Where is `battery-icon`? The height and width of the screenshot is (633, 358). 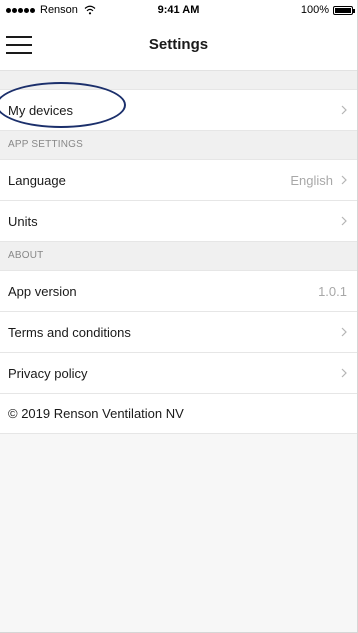
battery-icon is located at coordinates (344, 10).